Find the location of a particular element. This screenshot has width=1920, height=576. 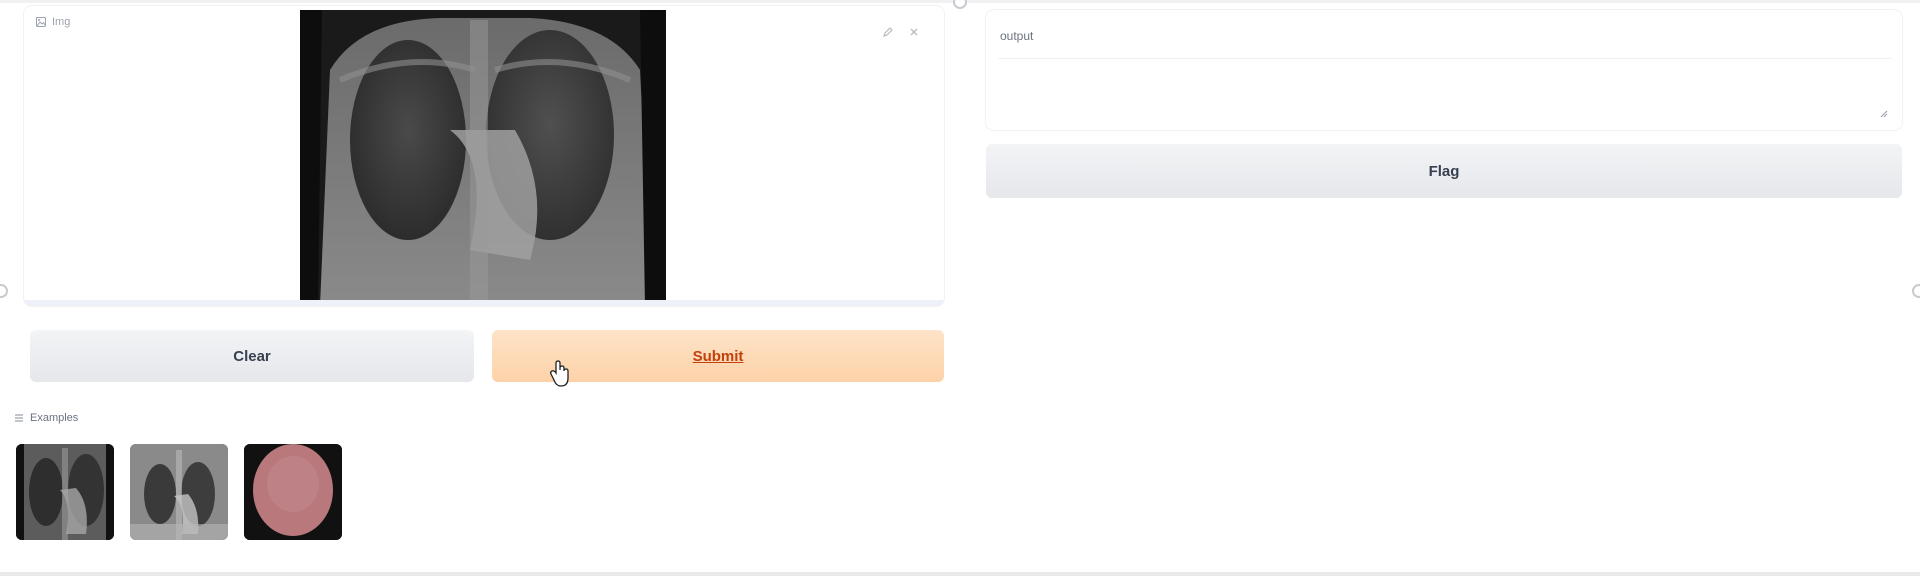

image-icon is located at coordinates (41, 22).